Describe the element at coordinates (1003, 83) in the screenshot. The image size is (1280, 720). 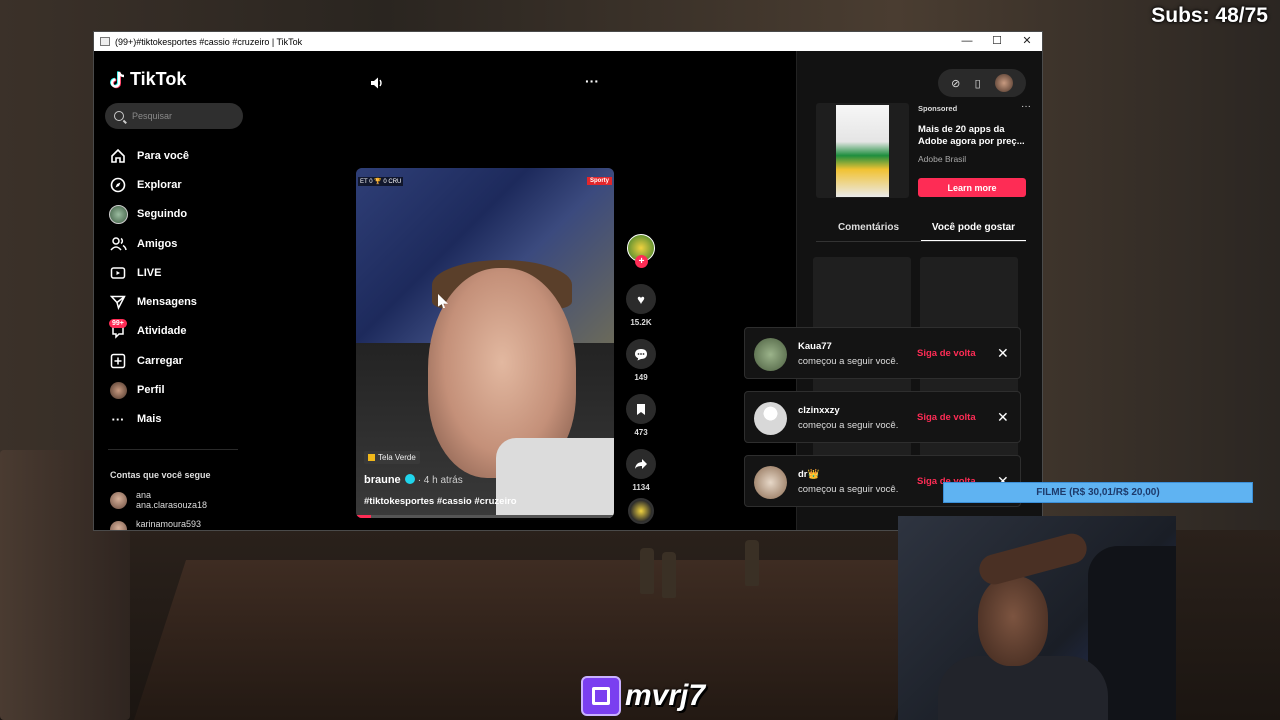
I see `user-avatar` at that location.